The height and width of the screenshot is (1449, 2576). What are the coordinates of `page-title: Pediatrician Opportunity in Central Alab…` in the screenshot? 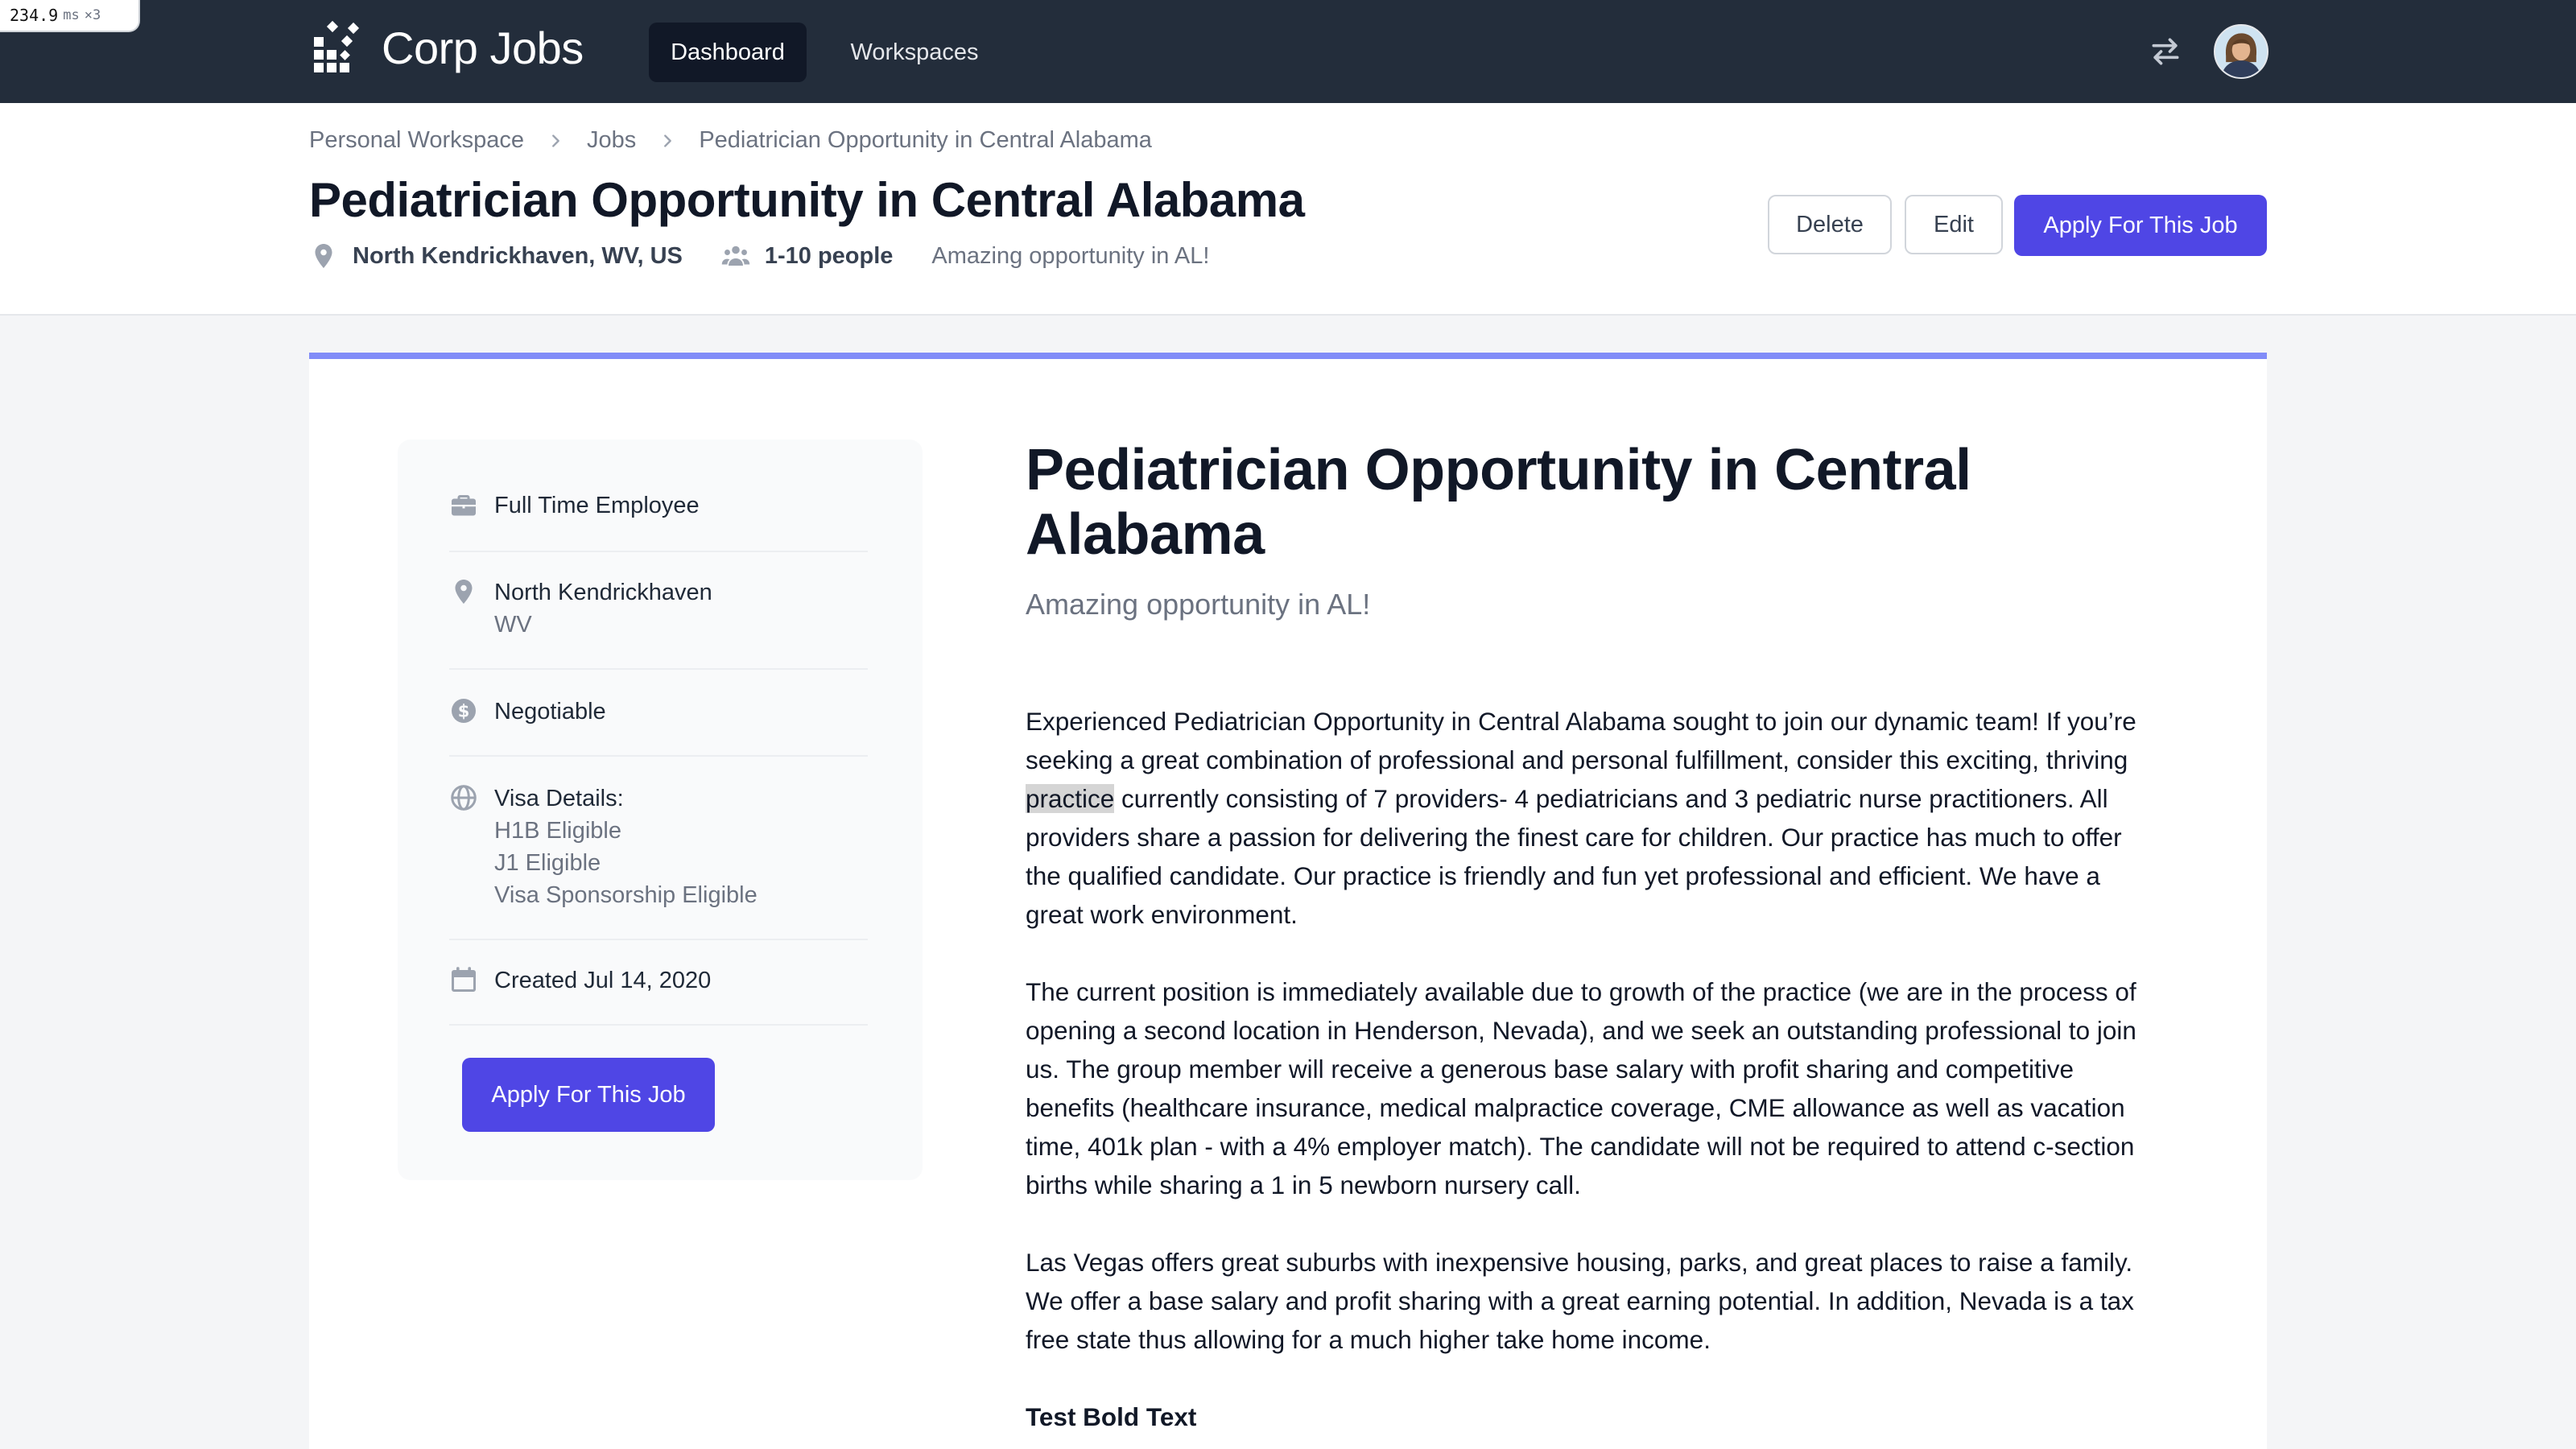 It's located at (807, 200).